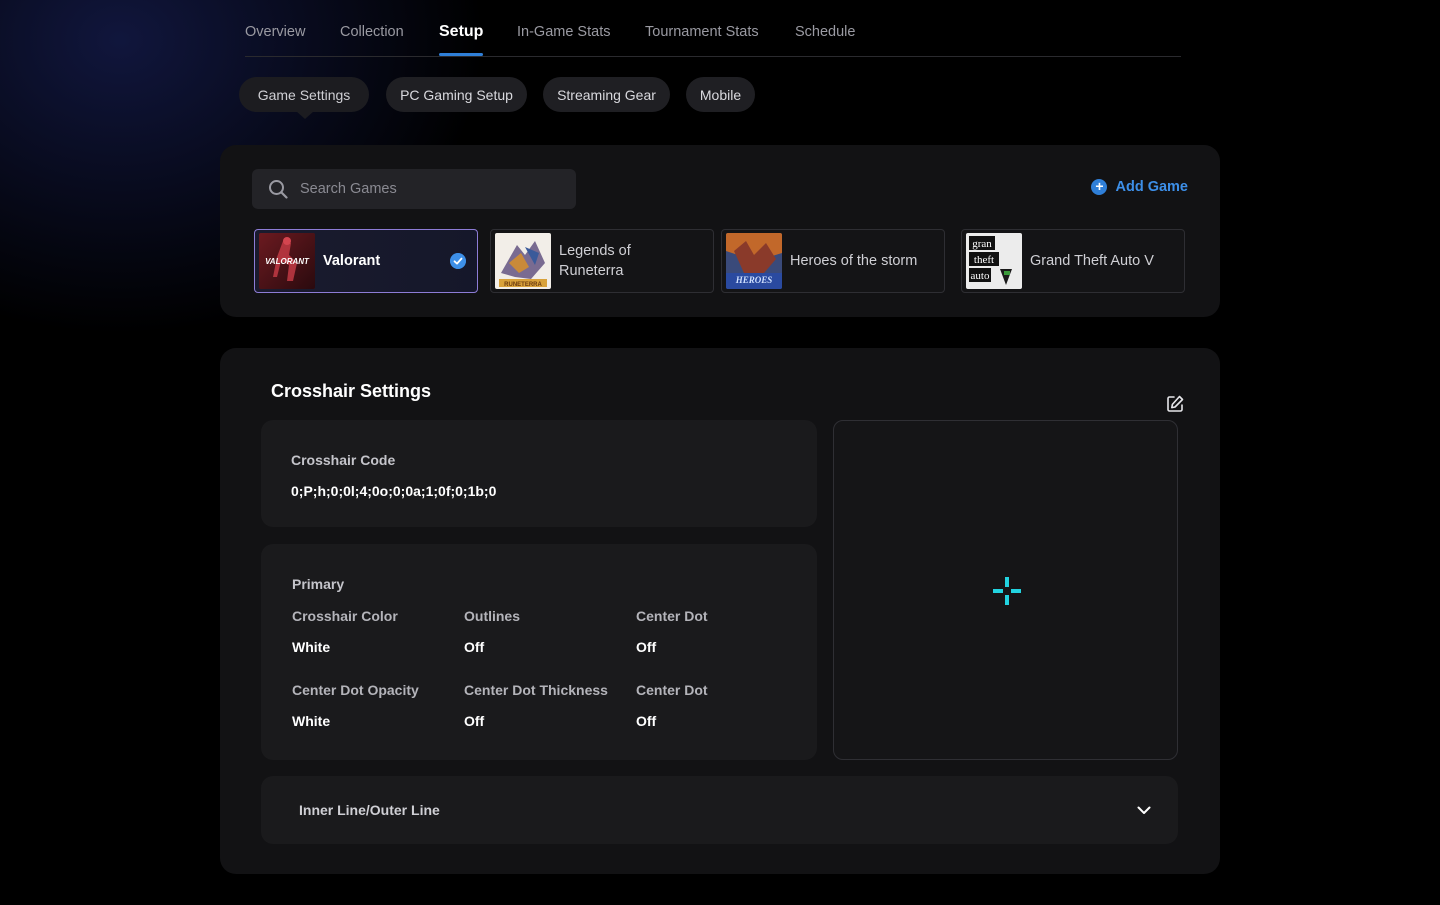  What do you see at coordinates (456, 94) in the screenshot?
I see `subtab-pc-gaming-setup: PC Gaming Setup` at bounding box center [456, 94].